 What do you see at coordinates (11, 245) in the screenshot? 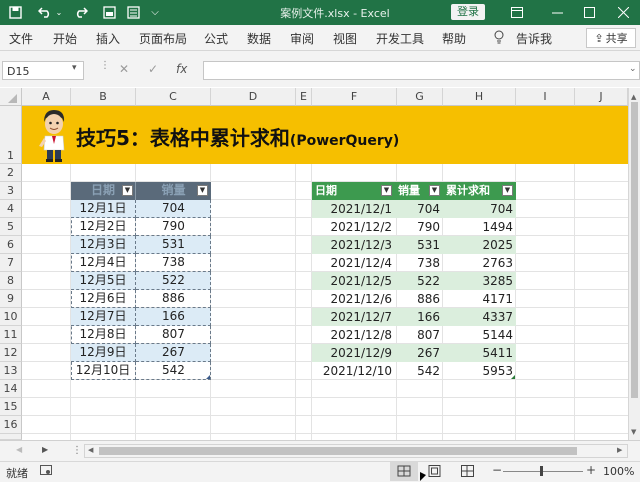
I see `row-header: 6` at bounding box center [11, 245].